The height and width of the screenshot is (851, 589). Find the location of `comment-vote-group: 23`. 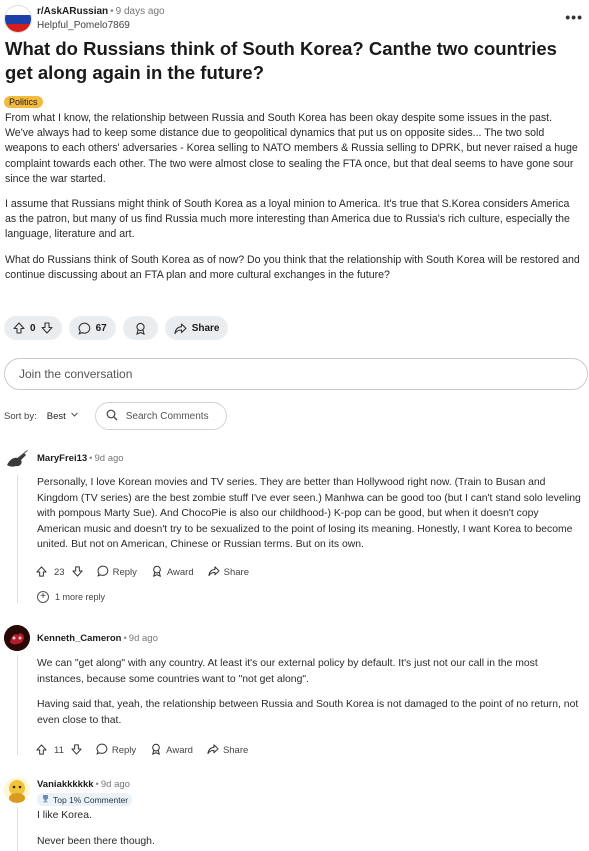

comment-vote-group: 23 is located at coordinates (59, 572).